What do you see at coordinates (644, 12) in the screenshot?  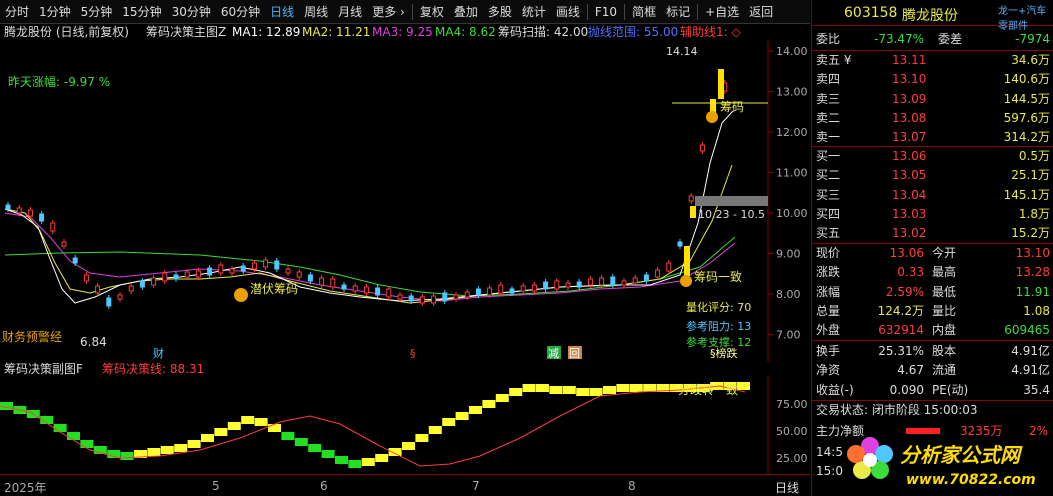 I see `toolbar-item-16: 简框` at bounding box center [644, 12].